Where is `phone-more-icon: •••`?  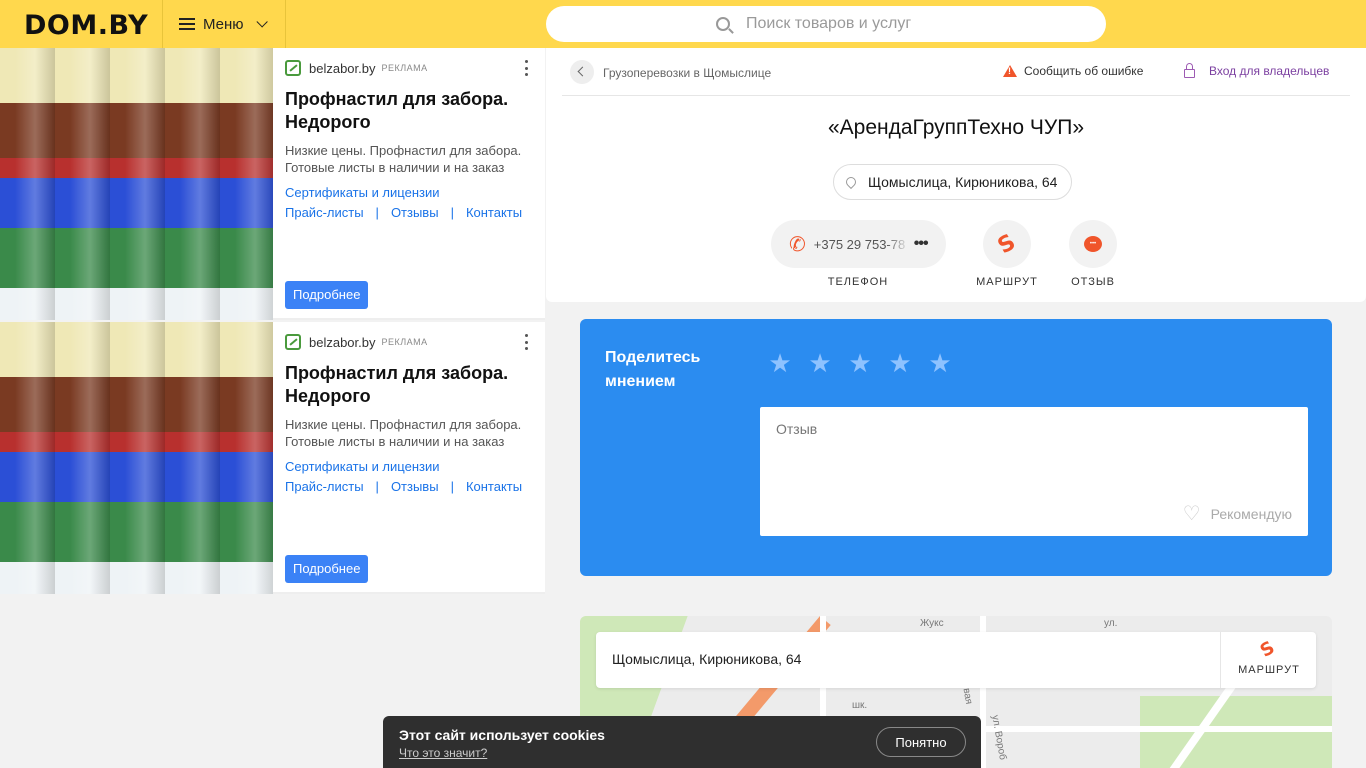 phone-more-icon: ••• is located at coordinates (921, 244).